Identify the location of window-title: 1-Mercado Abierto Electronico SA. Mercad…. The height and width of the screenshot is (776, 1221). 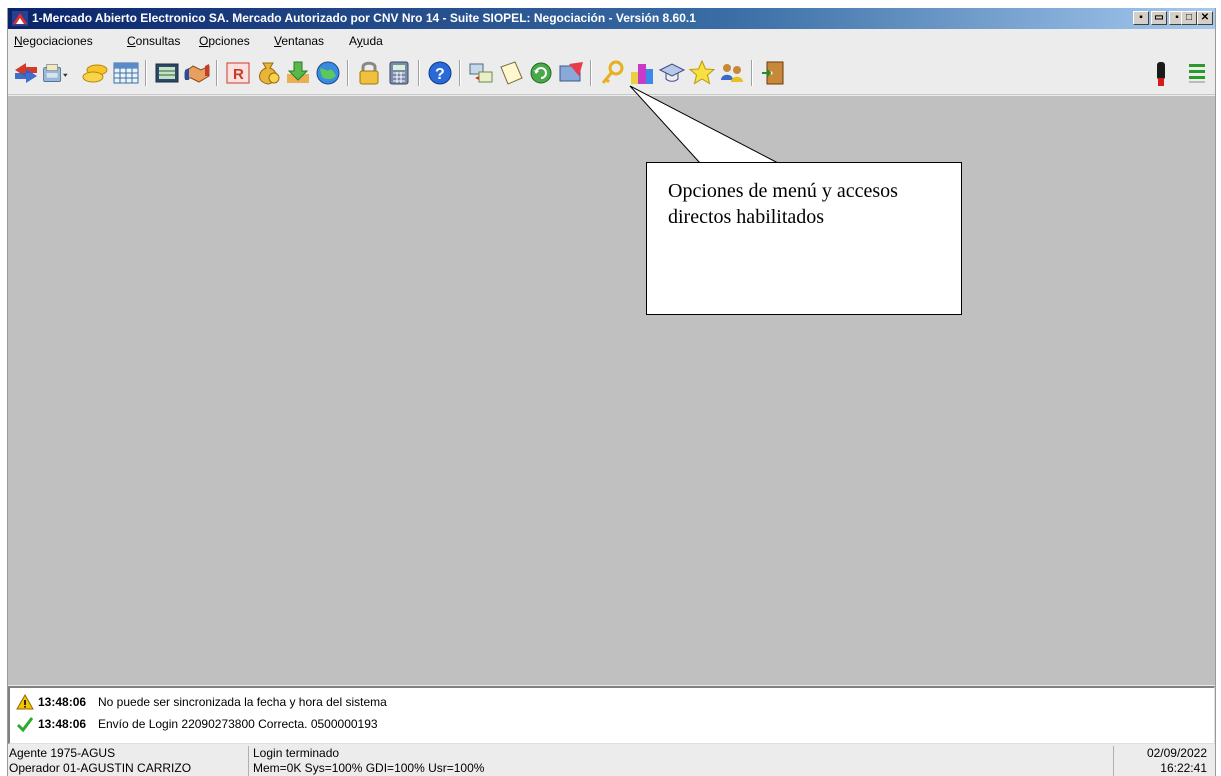
(364, 18).